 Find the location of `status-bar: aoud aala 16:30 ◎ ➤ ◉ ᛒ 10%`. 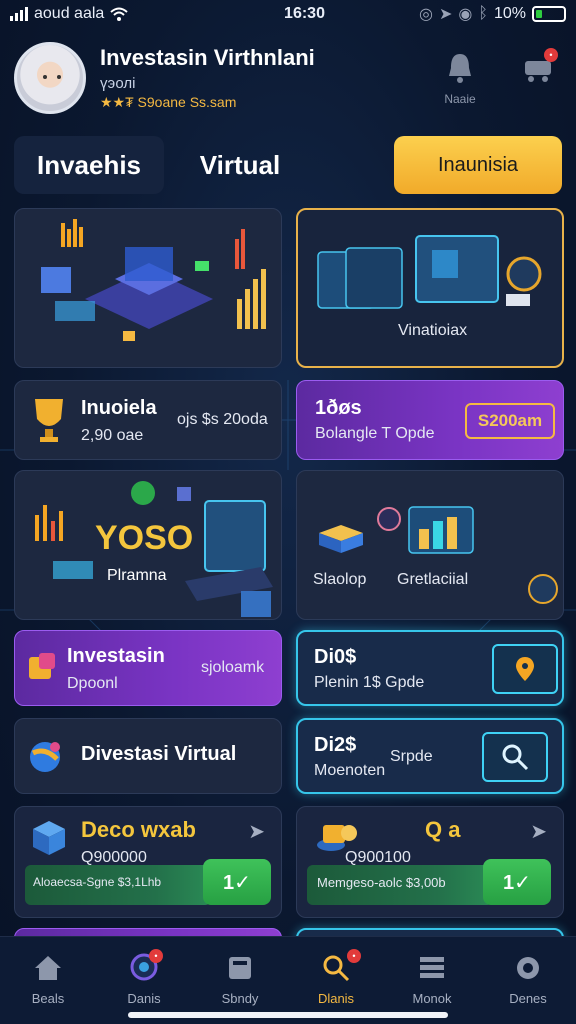

status-bar: aoud aala 16:30 ◎ ➤ ◉ ᛒ 10% is located at coordinates (288, 14).